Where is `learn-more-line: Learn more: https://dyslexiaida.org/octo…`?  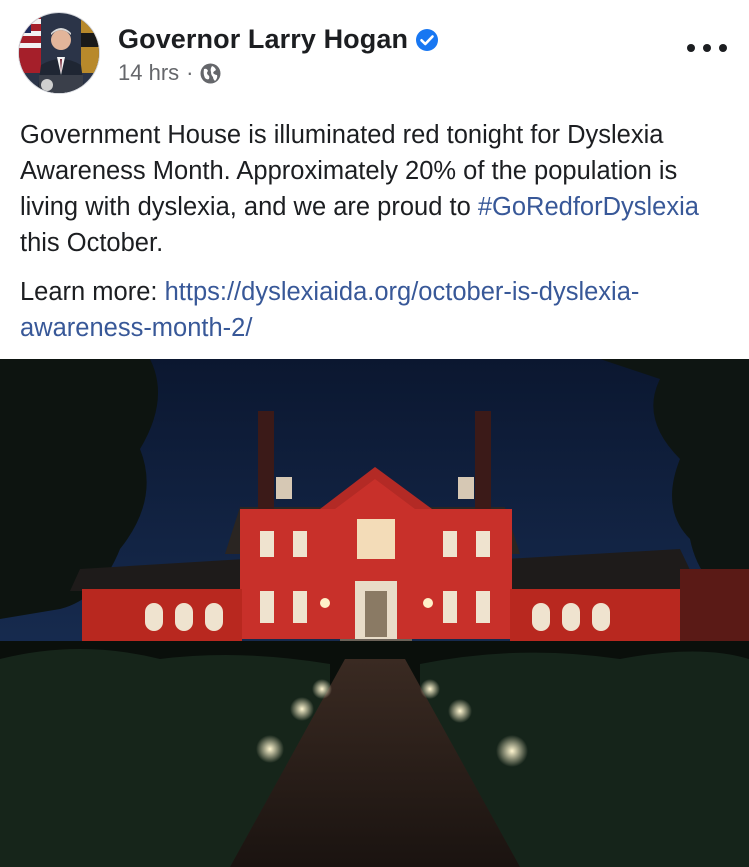 learn-more-line: Learn more: https://dyslexiaida.org/octo… is located at coordinates (376, 310).